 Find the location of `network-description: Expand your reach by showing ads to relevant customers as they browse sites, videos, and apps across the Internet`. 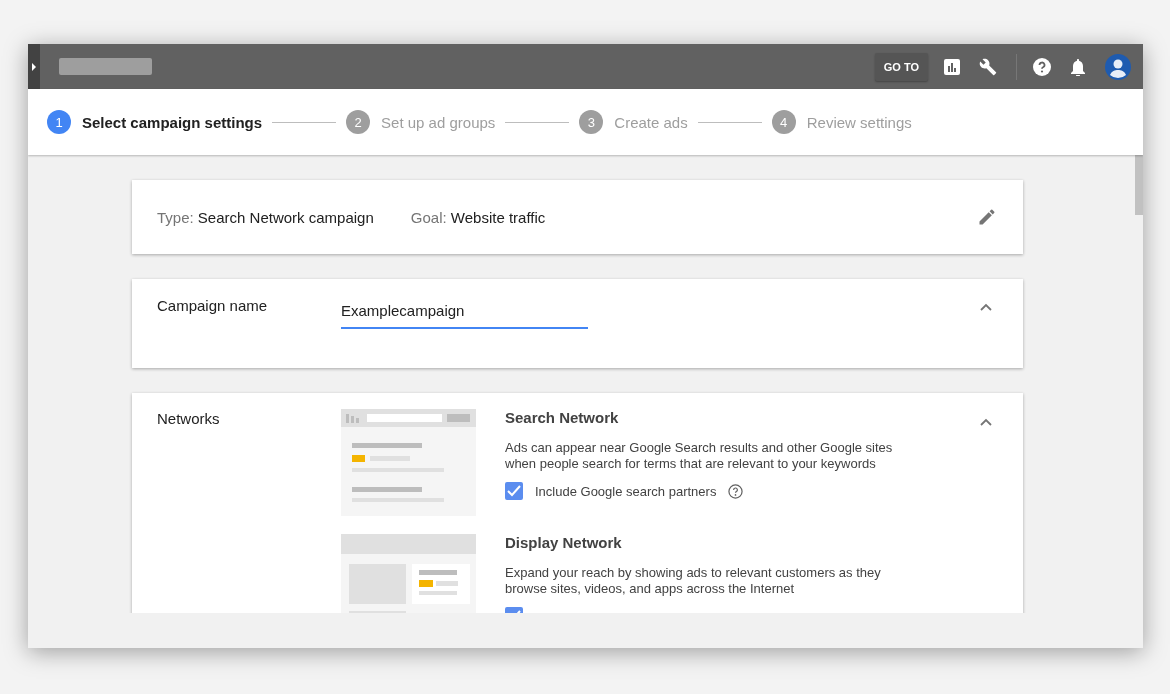

network-description: Expand your reach by showing ads to relevant customers as they browse sites, videos, and apps across the Internet is located at coordinates (693, 581).